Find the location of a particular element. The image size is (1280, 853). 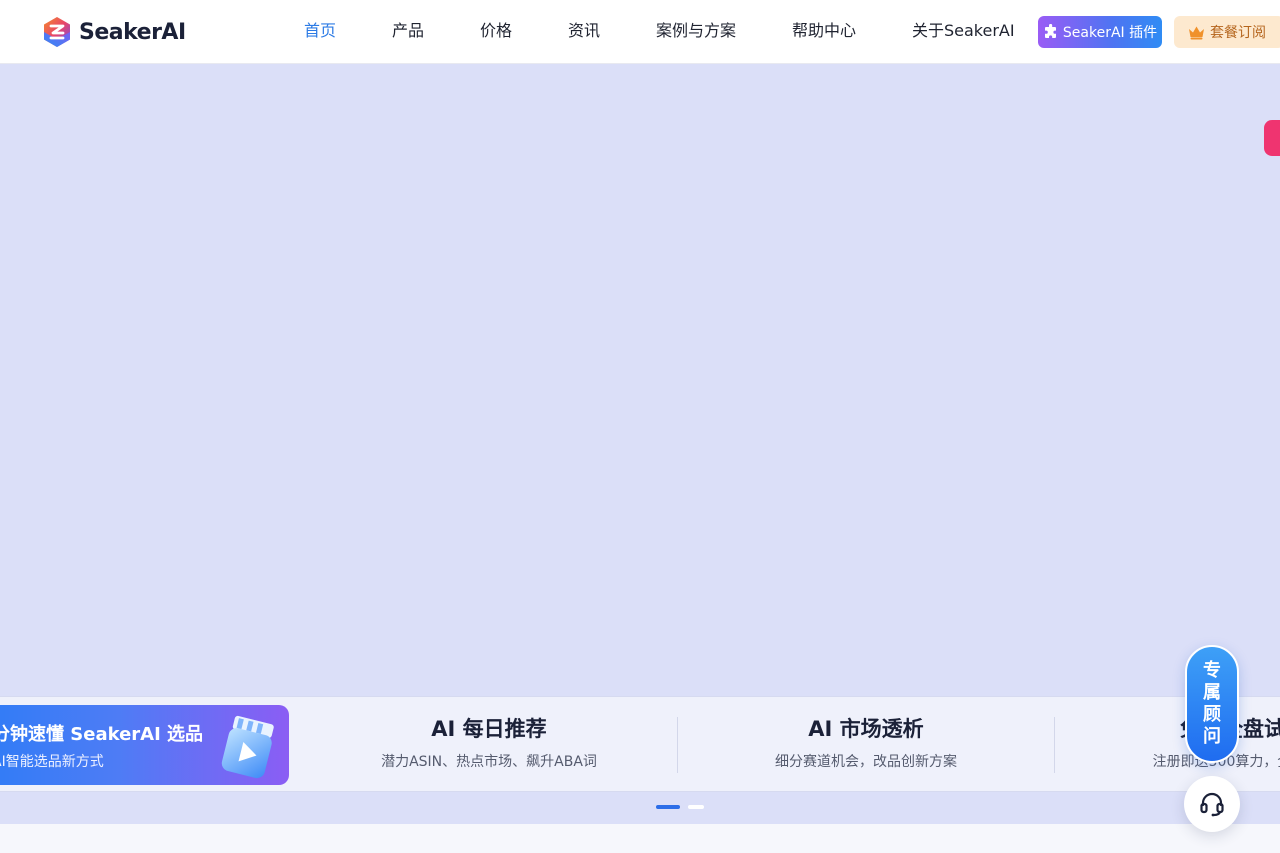

feature-title: AI 市场透析 is located at coordinates (866, 729).